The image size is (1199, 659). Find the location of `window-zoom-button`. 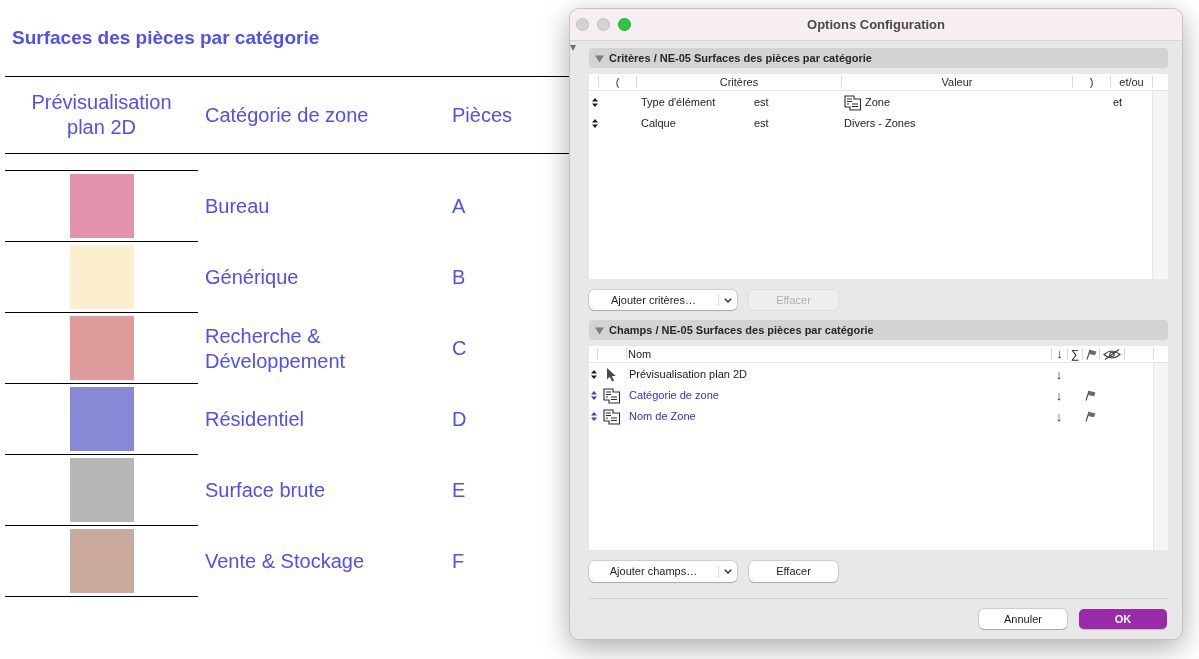

window-zoom-button is located at coordinates (624, 24).